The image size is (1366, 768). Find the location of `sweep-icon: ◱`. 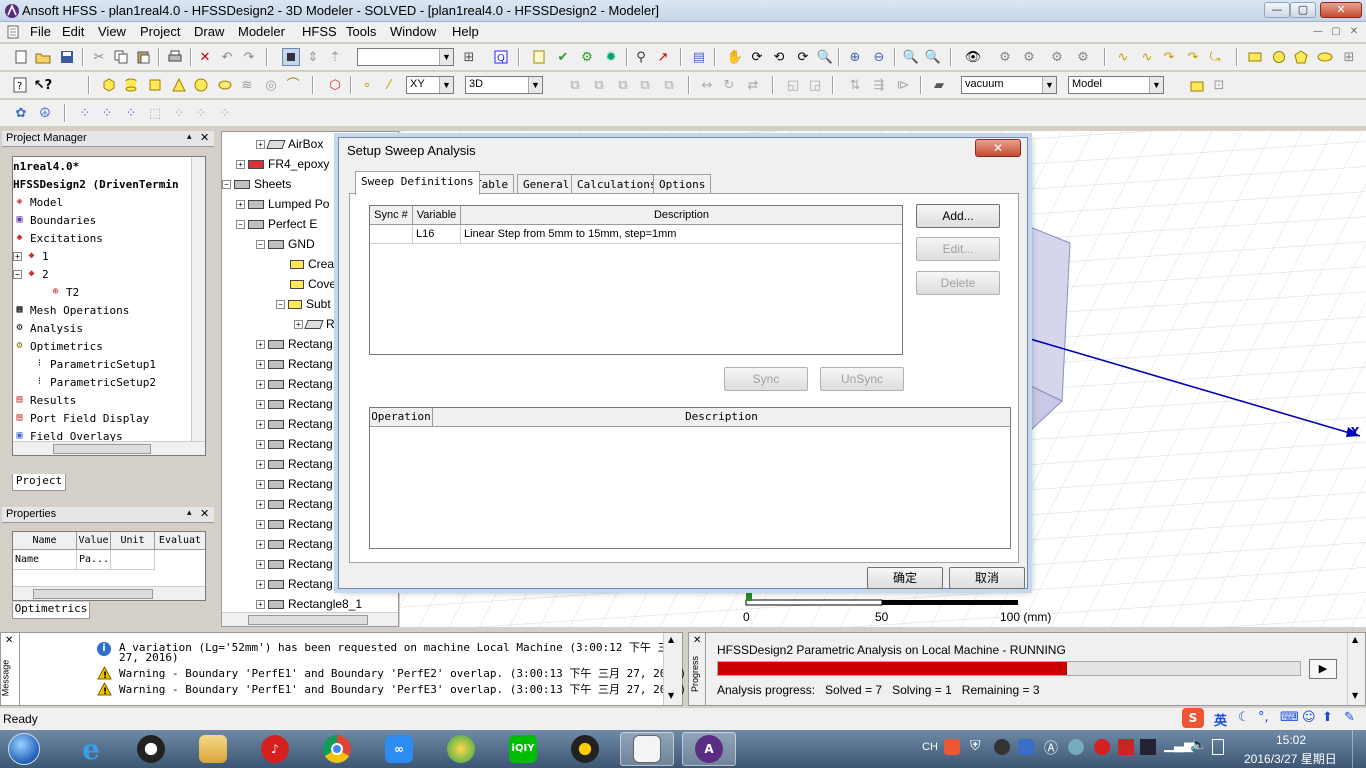

sweep-icon: ◱ is located at coordinates (793, 85).